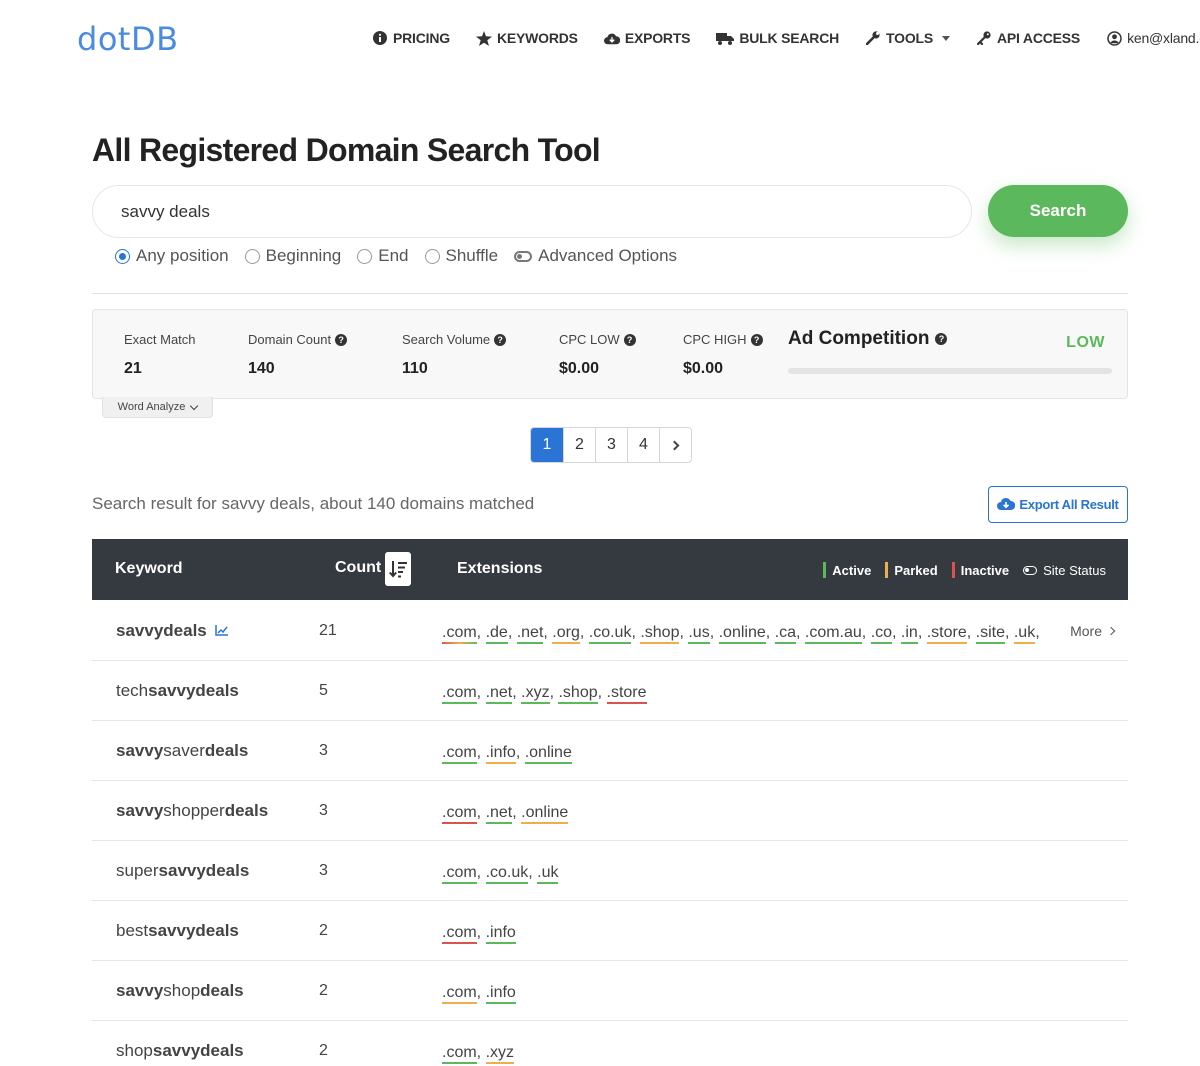  What do you see at coordinates (526, 38) in the screenshot?
I see `nav-keywords: KEYWORDS` at bounding box center [526, 38].